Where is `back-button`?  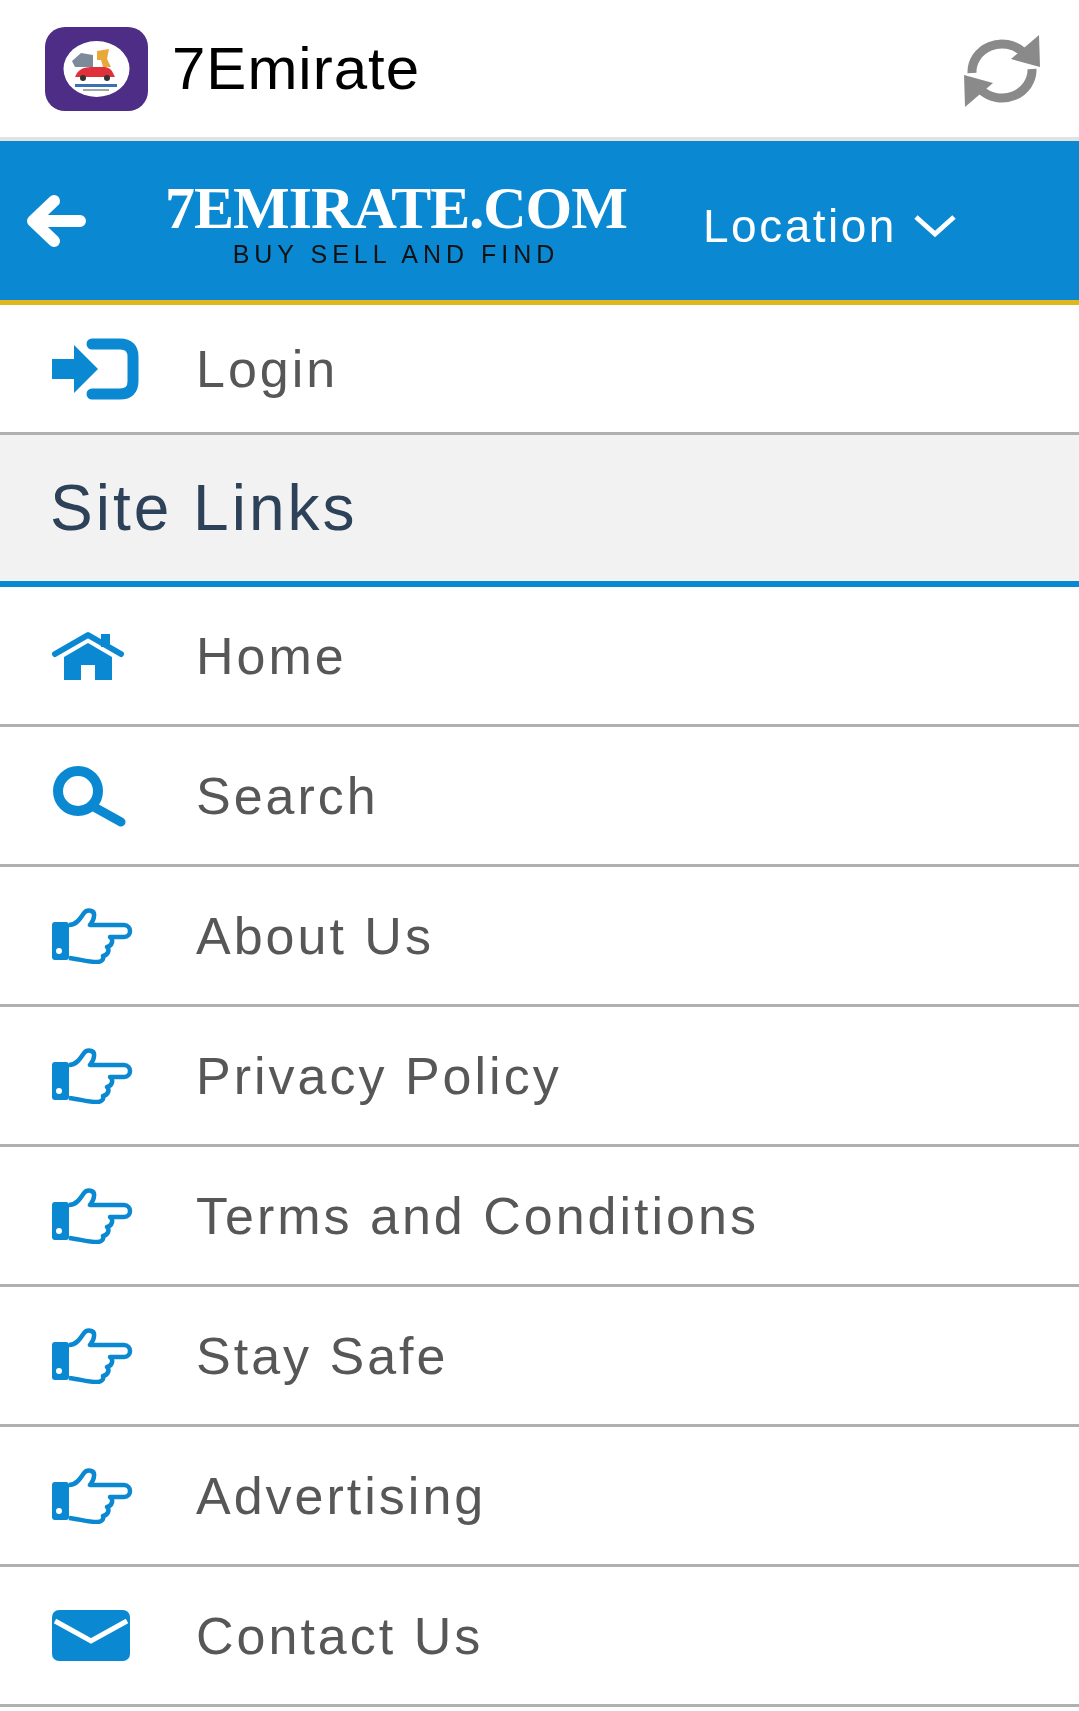
back-button is located at coordinates (56, 220).